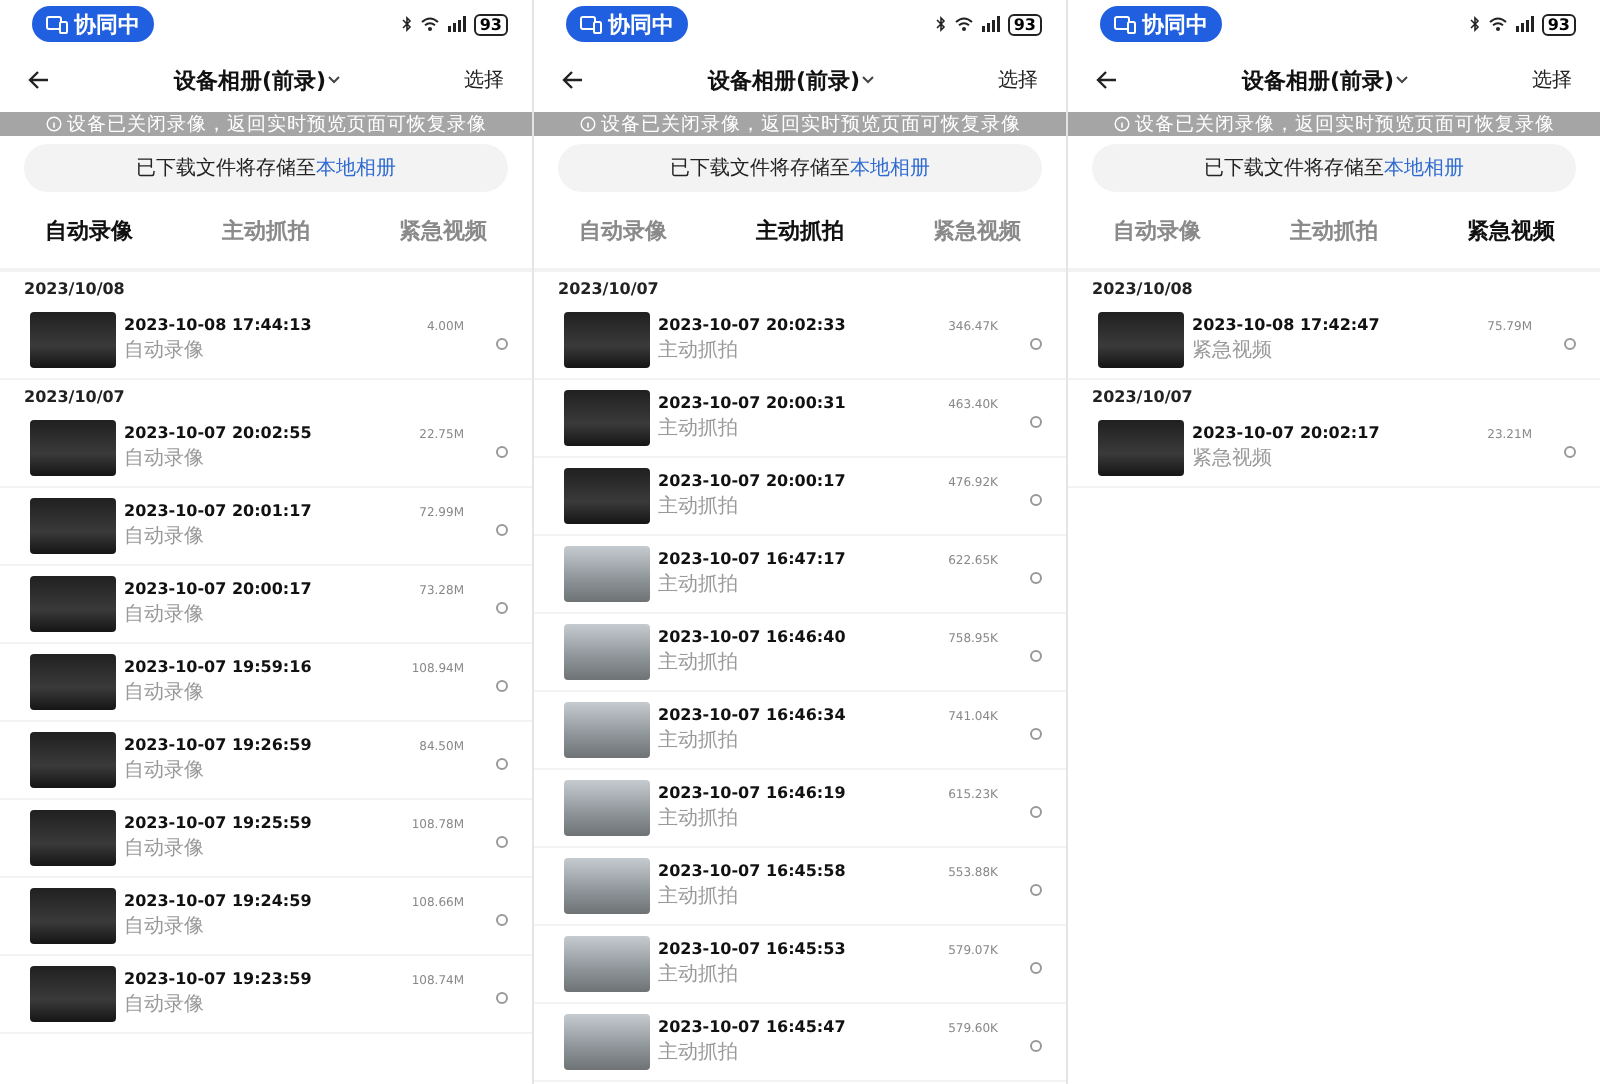 Image resolution: width=1600 pixels, height=1084 pixels. I want to click on signal-icon, so click(990, 24).